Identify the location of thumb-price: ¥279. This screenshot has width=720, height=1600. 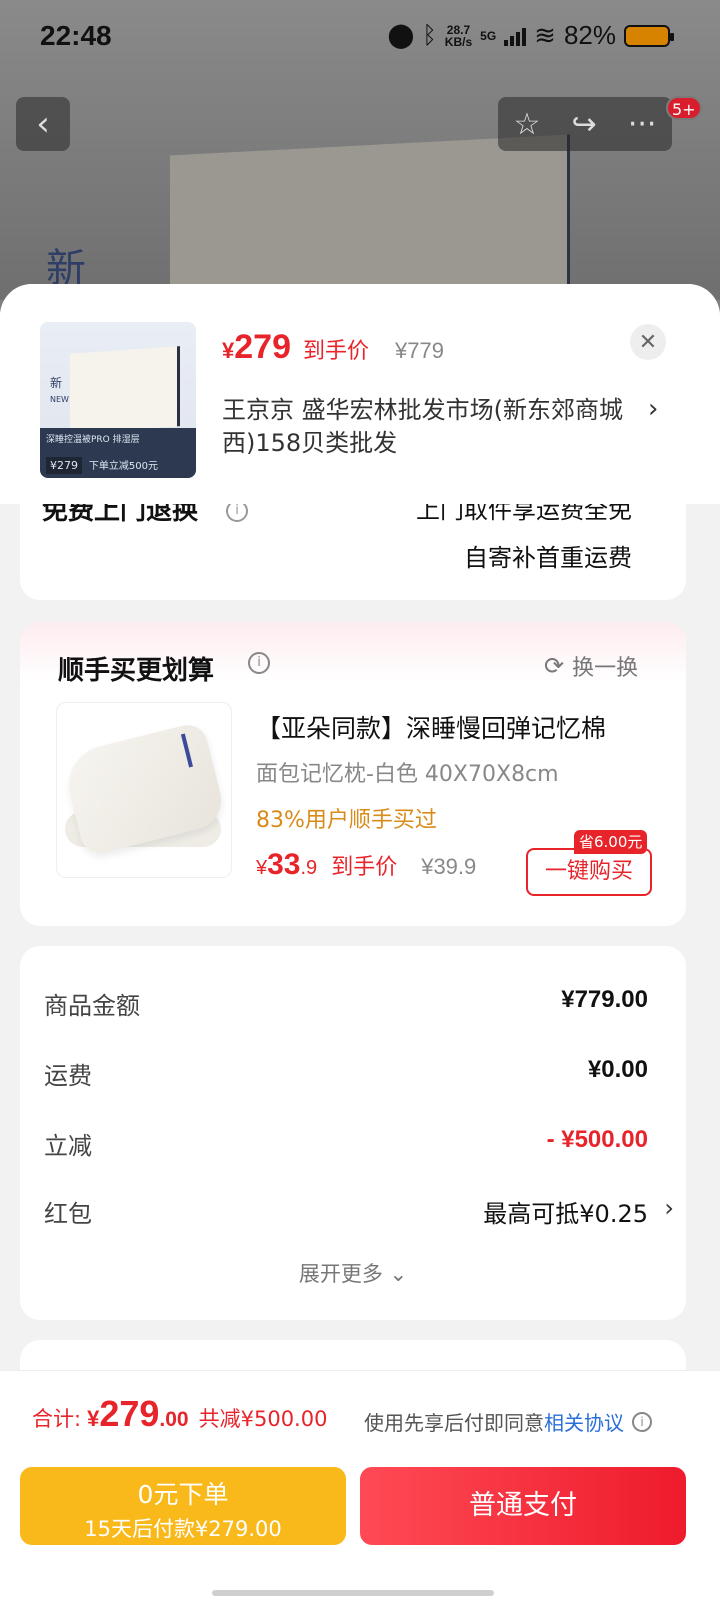
(64, 465).